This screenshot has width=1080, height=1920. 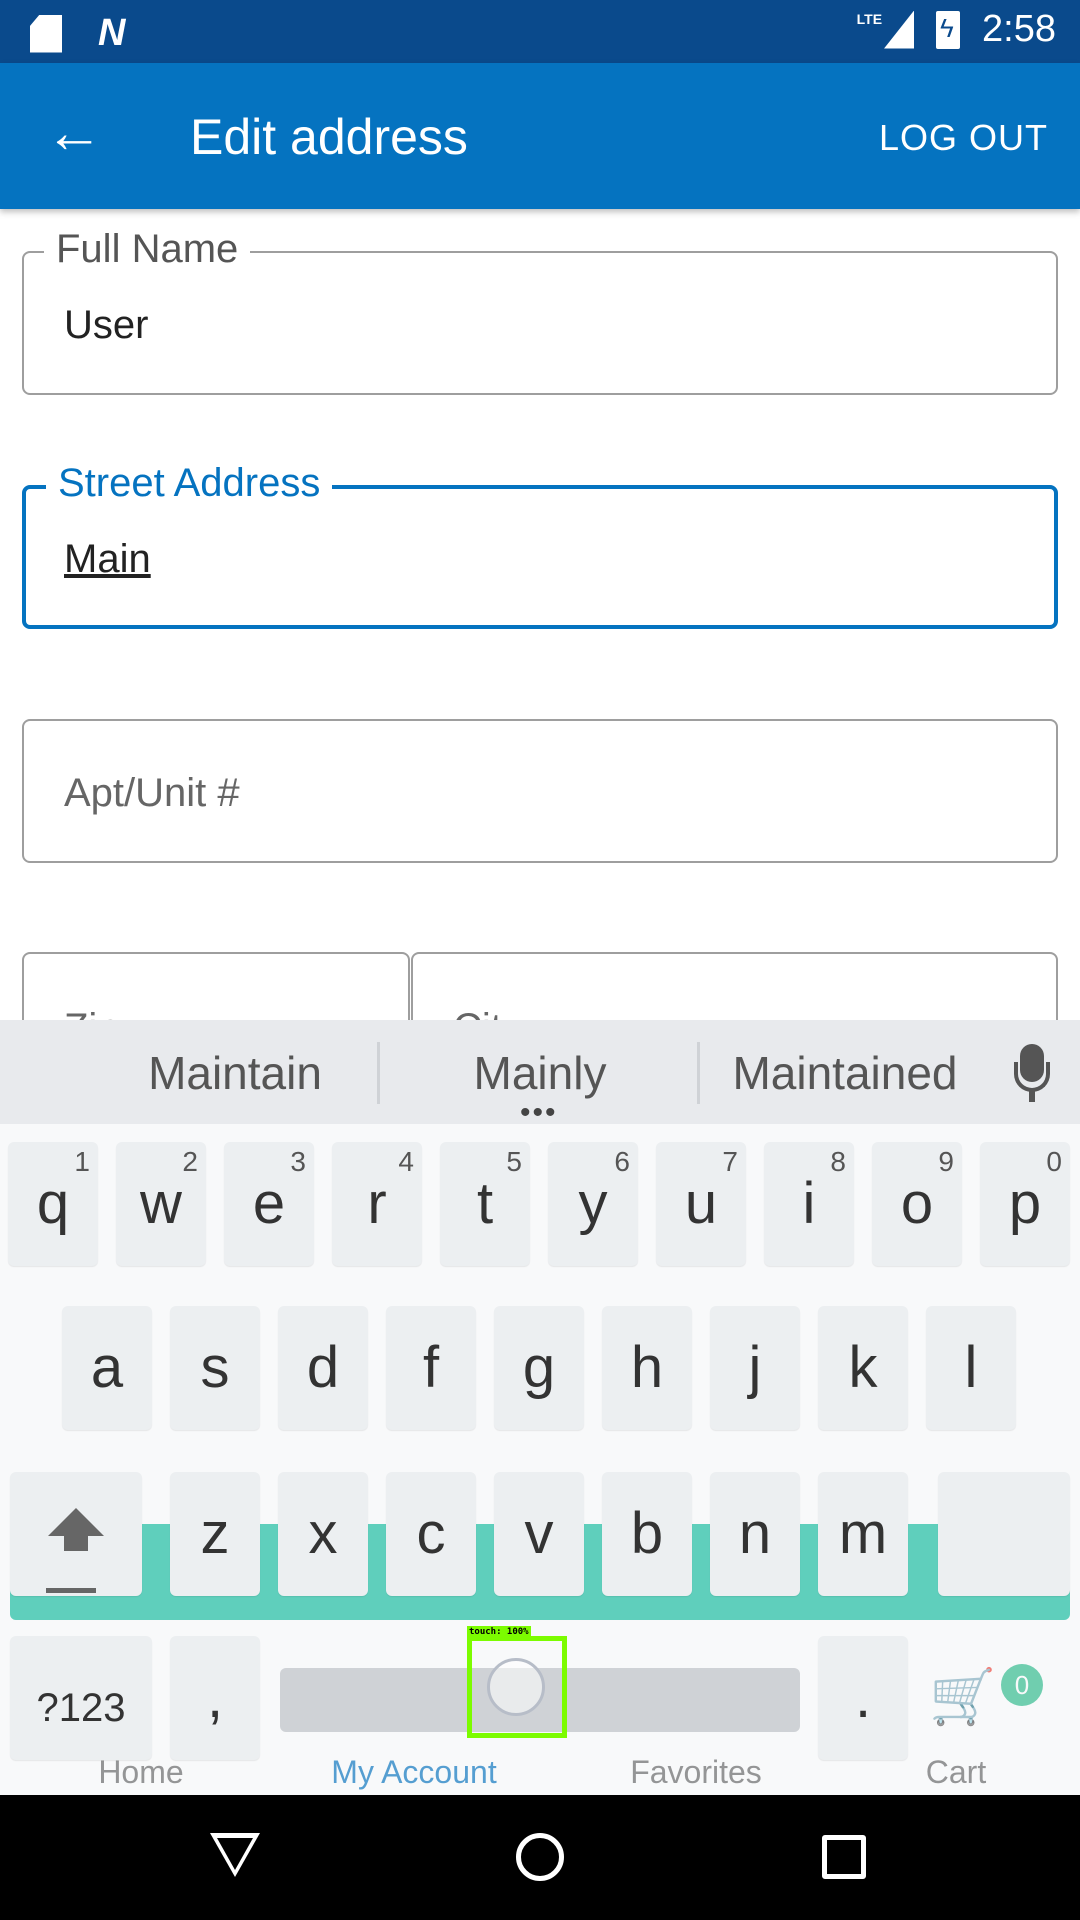 I want to click on key-x: x, so click(x=323, y=1534).